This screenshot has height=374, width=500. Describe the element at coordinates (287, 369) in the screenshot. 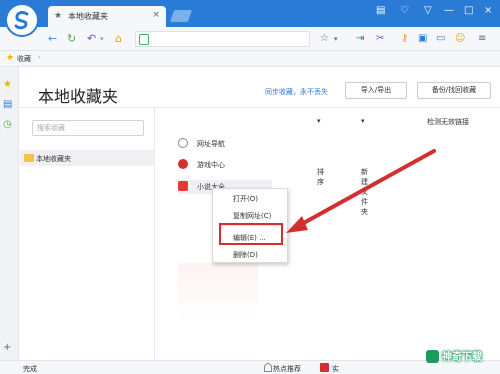

I see `hot-recommend: 热点推荐` at that location.